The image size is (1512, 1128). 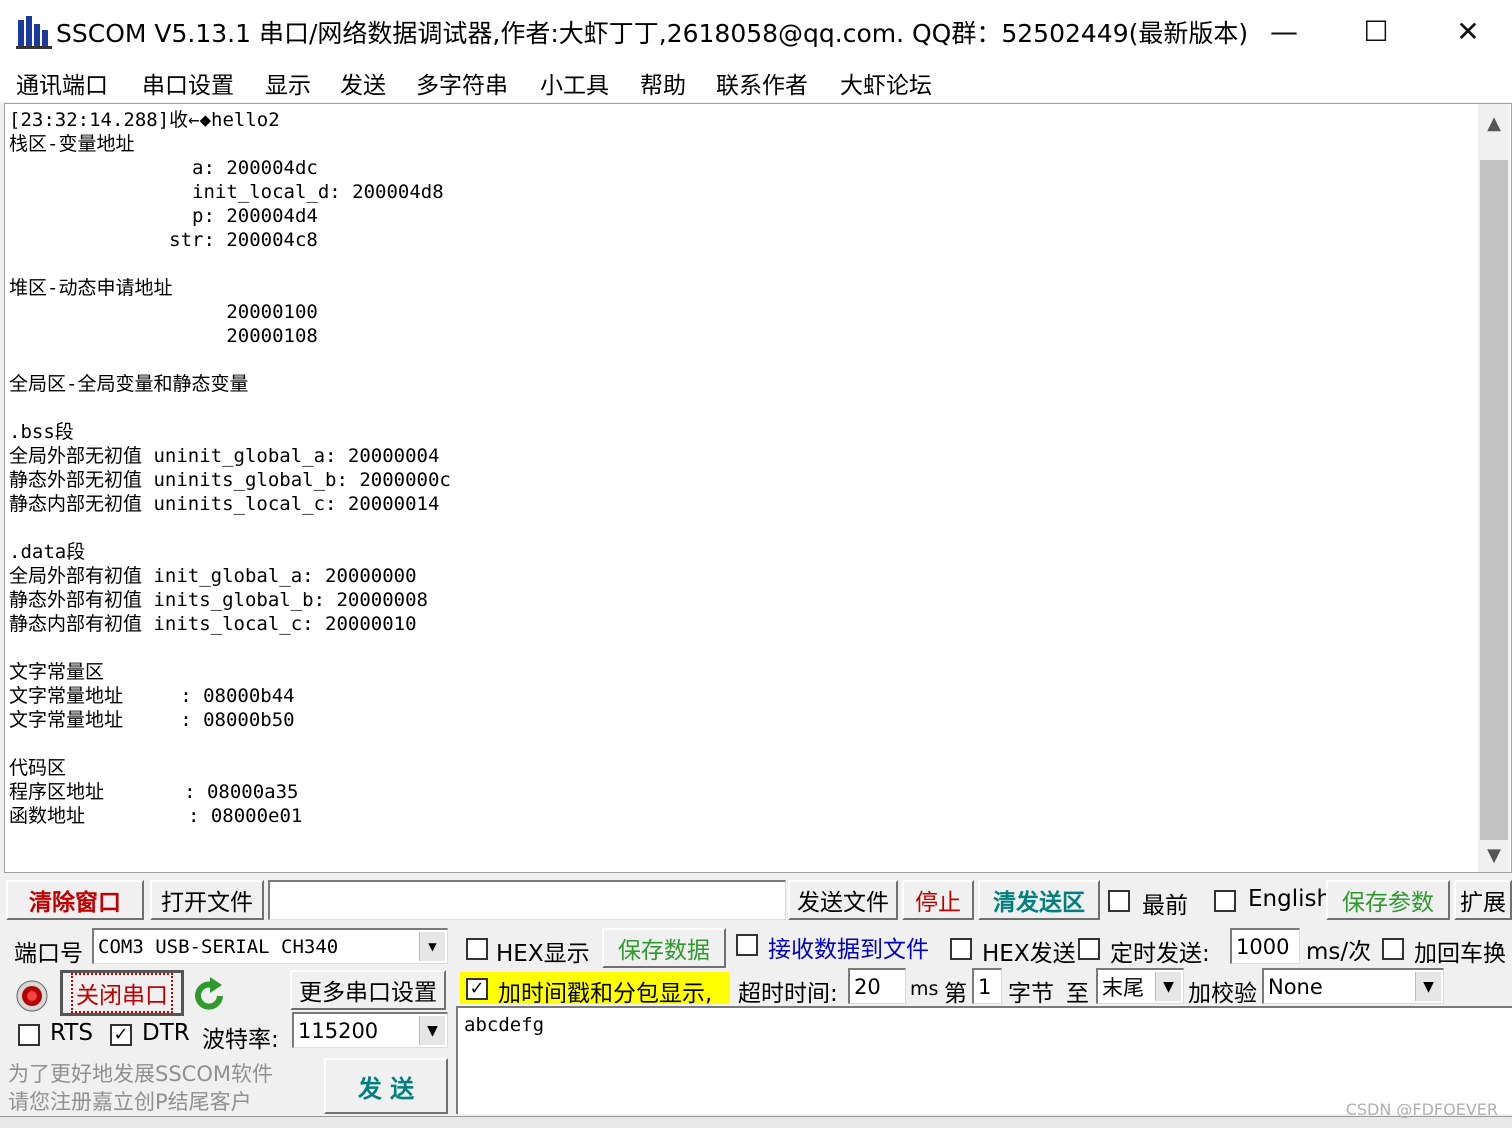 I want to click on receive-scrollbar-thumb, so click(x=1494, y=500).